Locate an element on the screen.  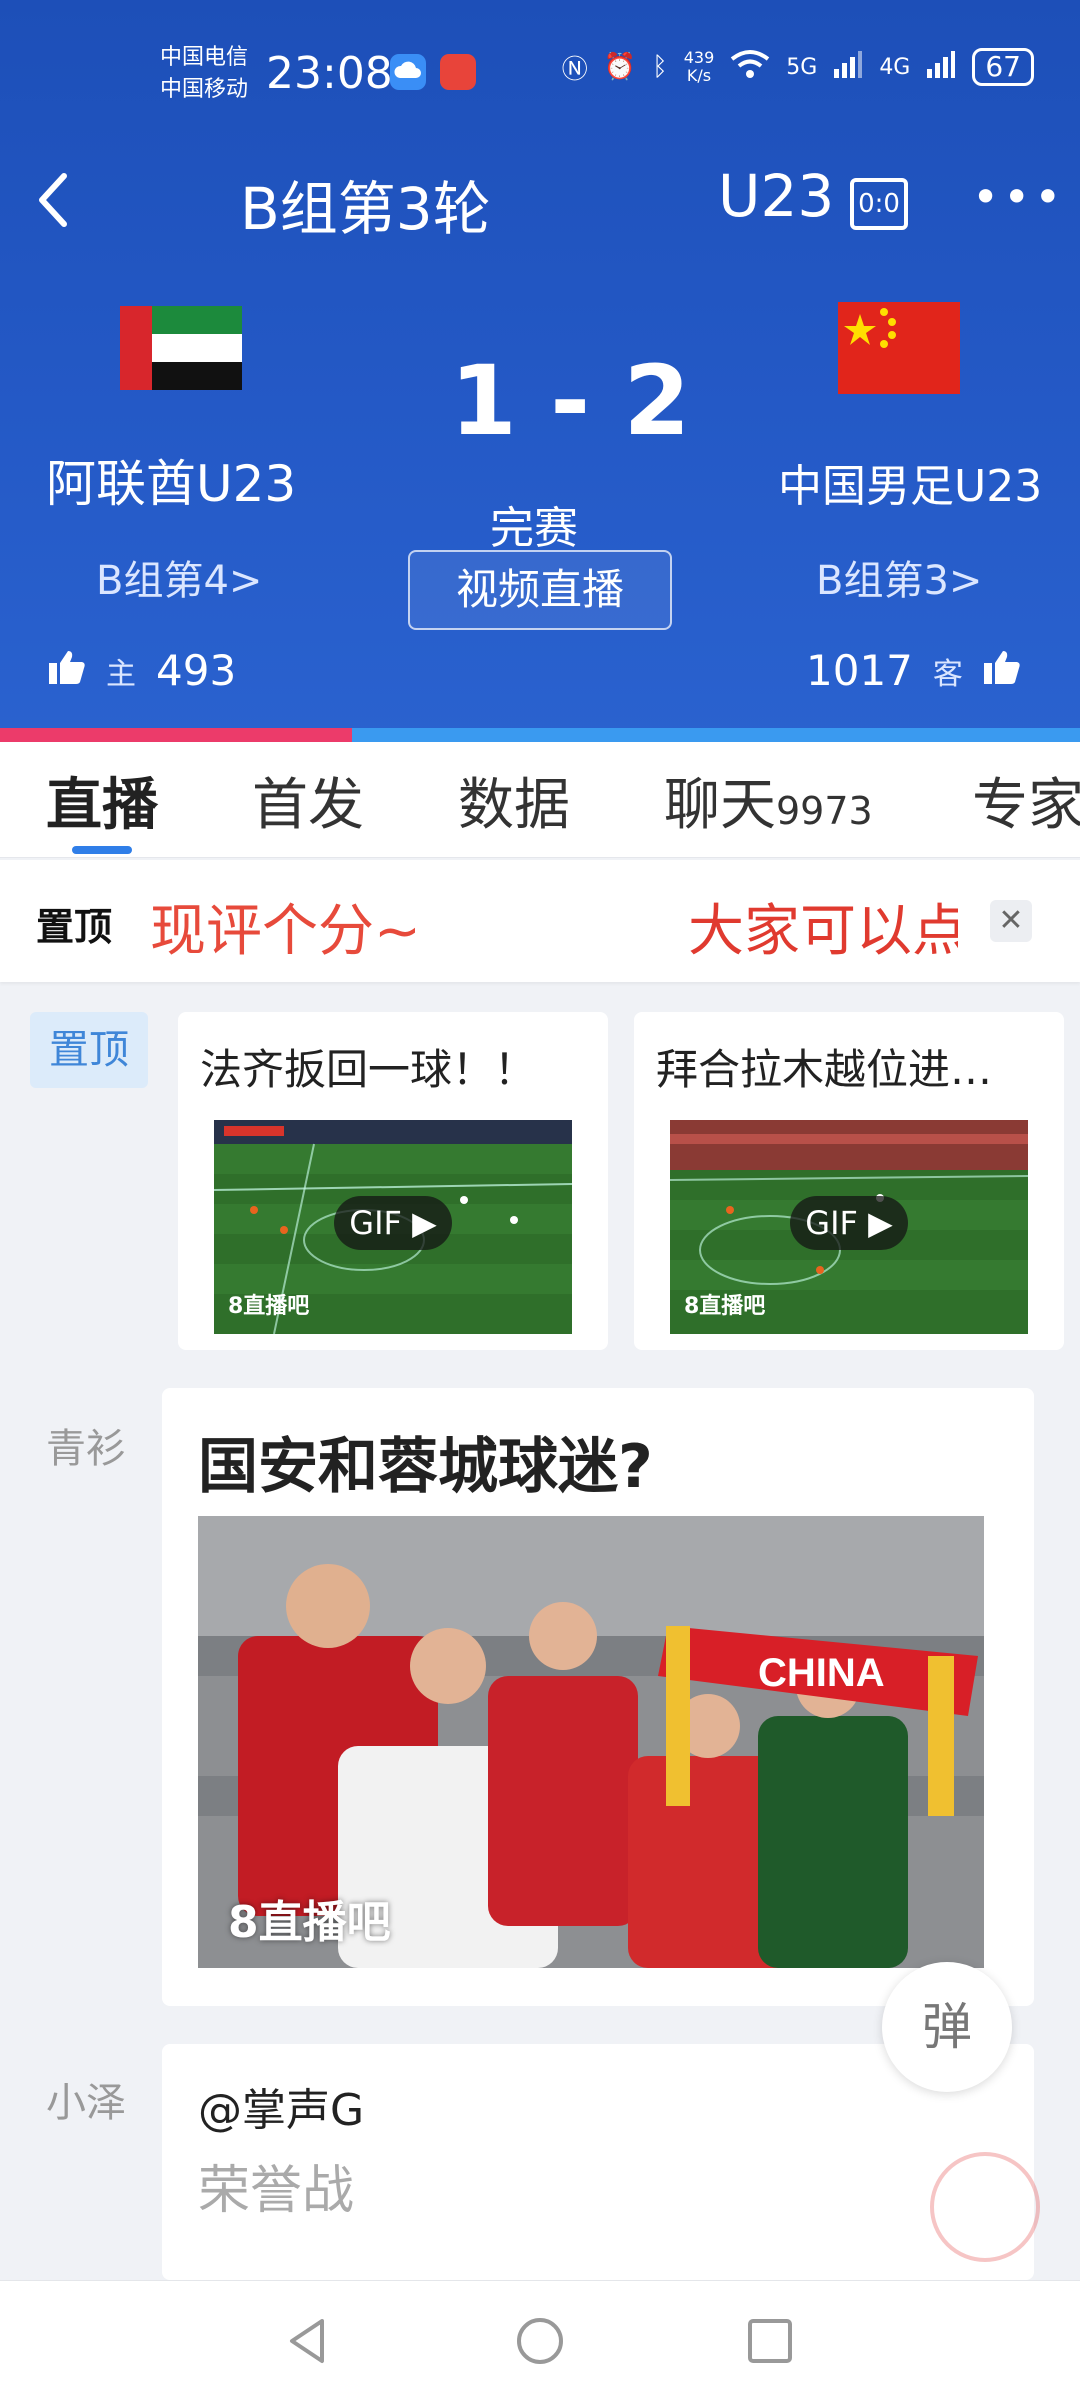
alarm-icon: ⏰ is located at coordinates (620, 67).